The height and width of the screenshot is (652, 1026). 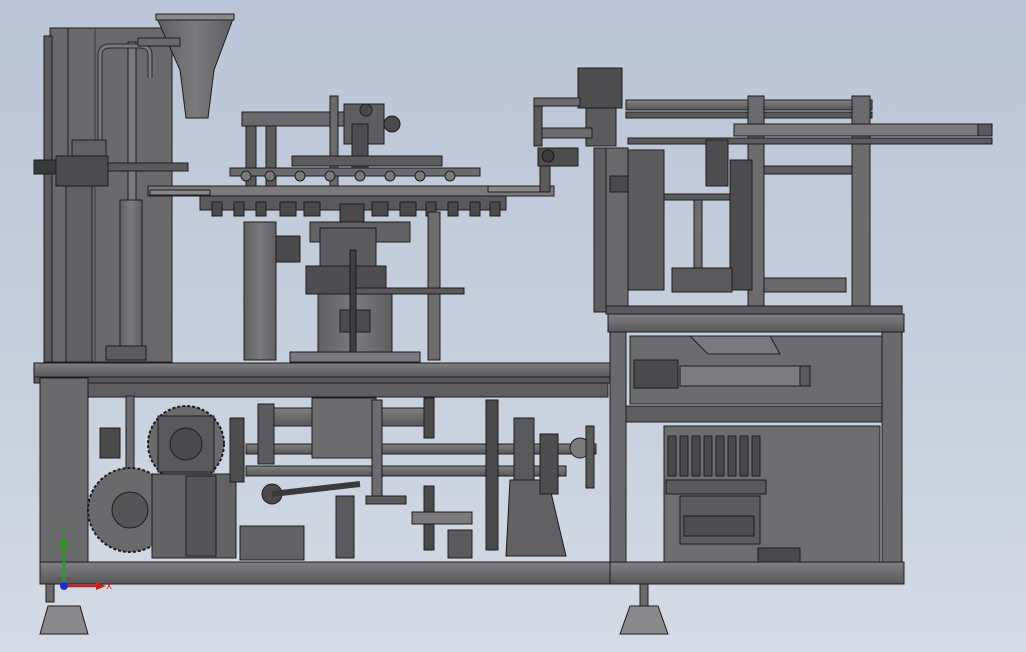 I want to click on upper-deck-beam, so click(x=323, y=370).